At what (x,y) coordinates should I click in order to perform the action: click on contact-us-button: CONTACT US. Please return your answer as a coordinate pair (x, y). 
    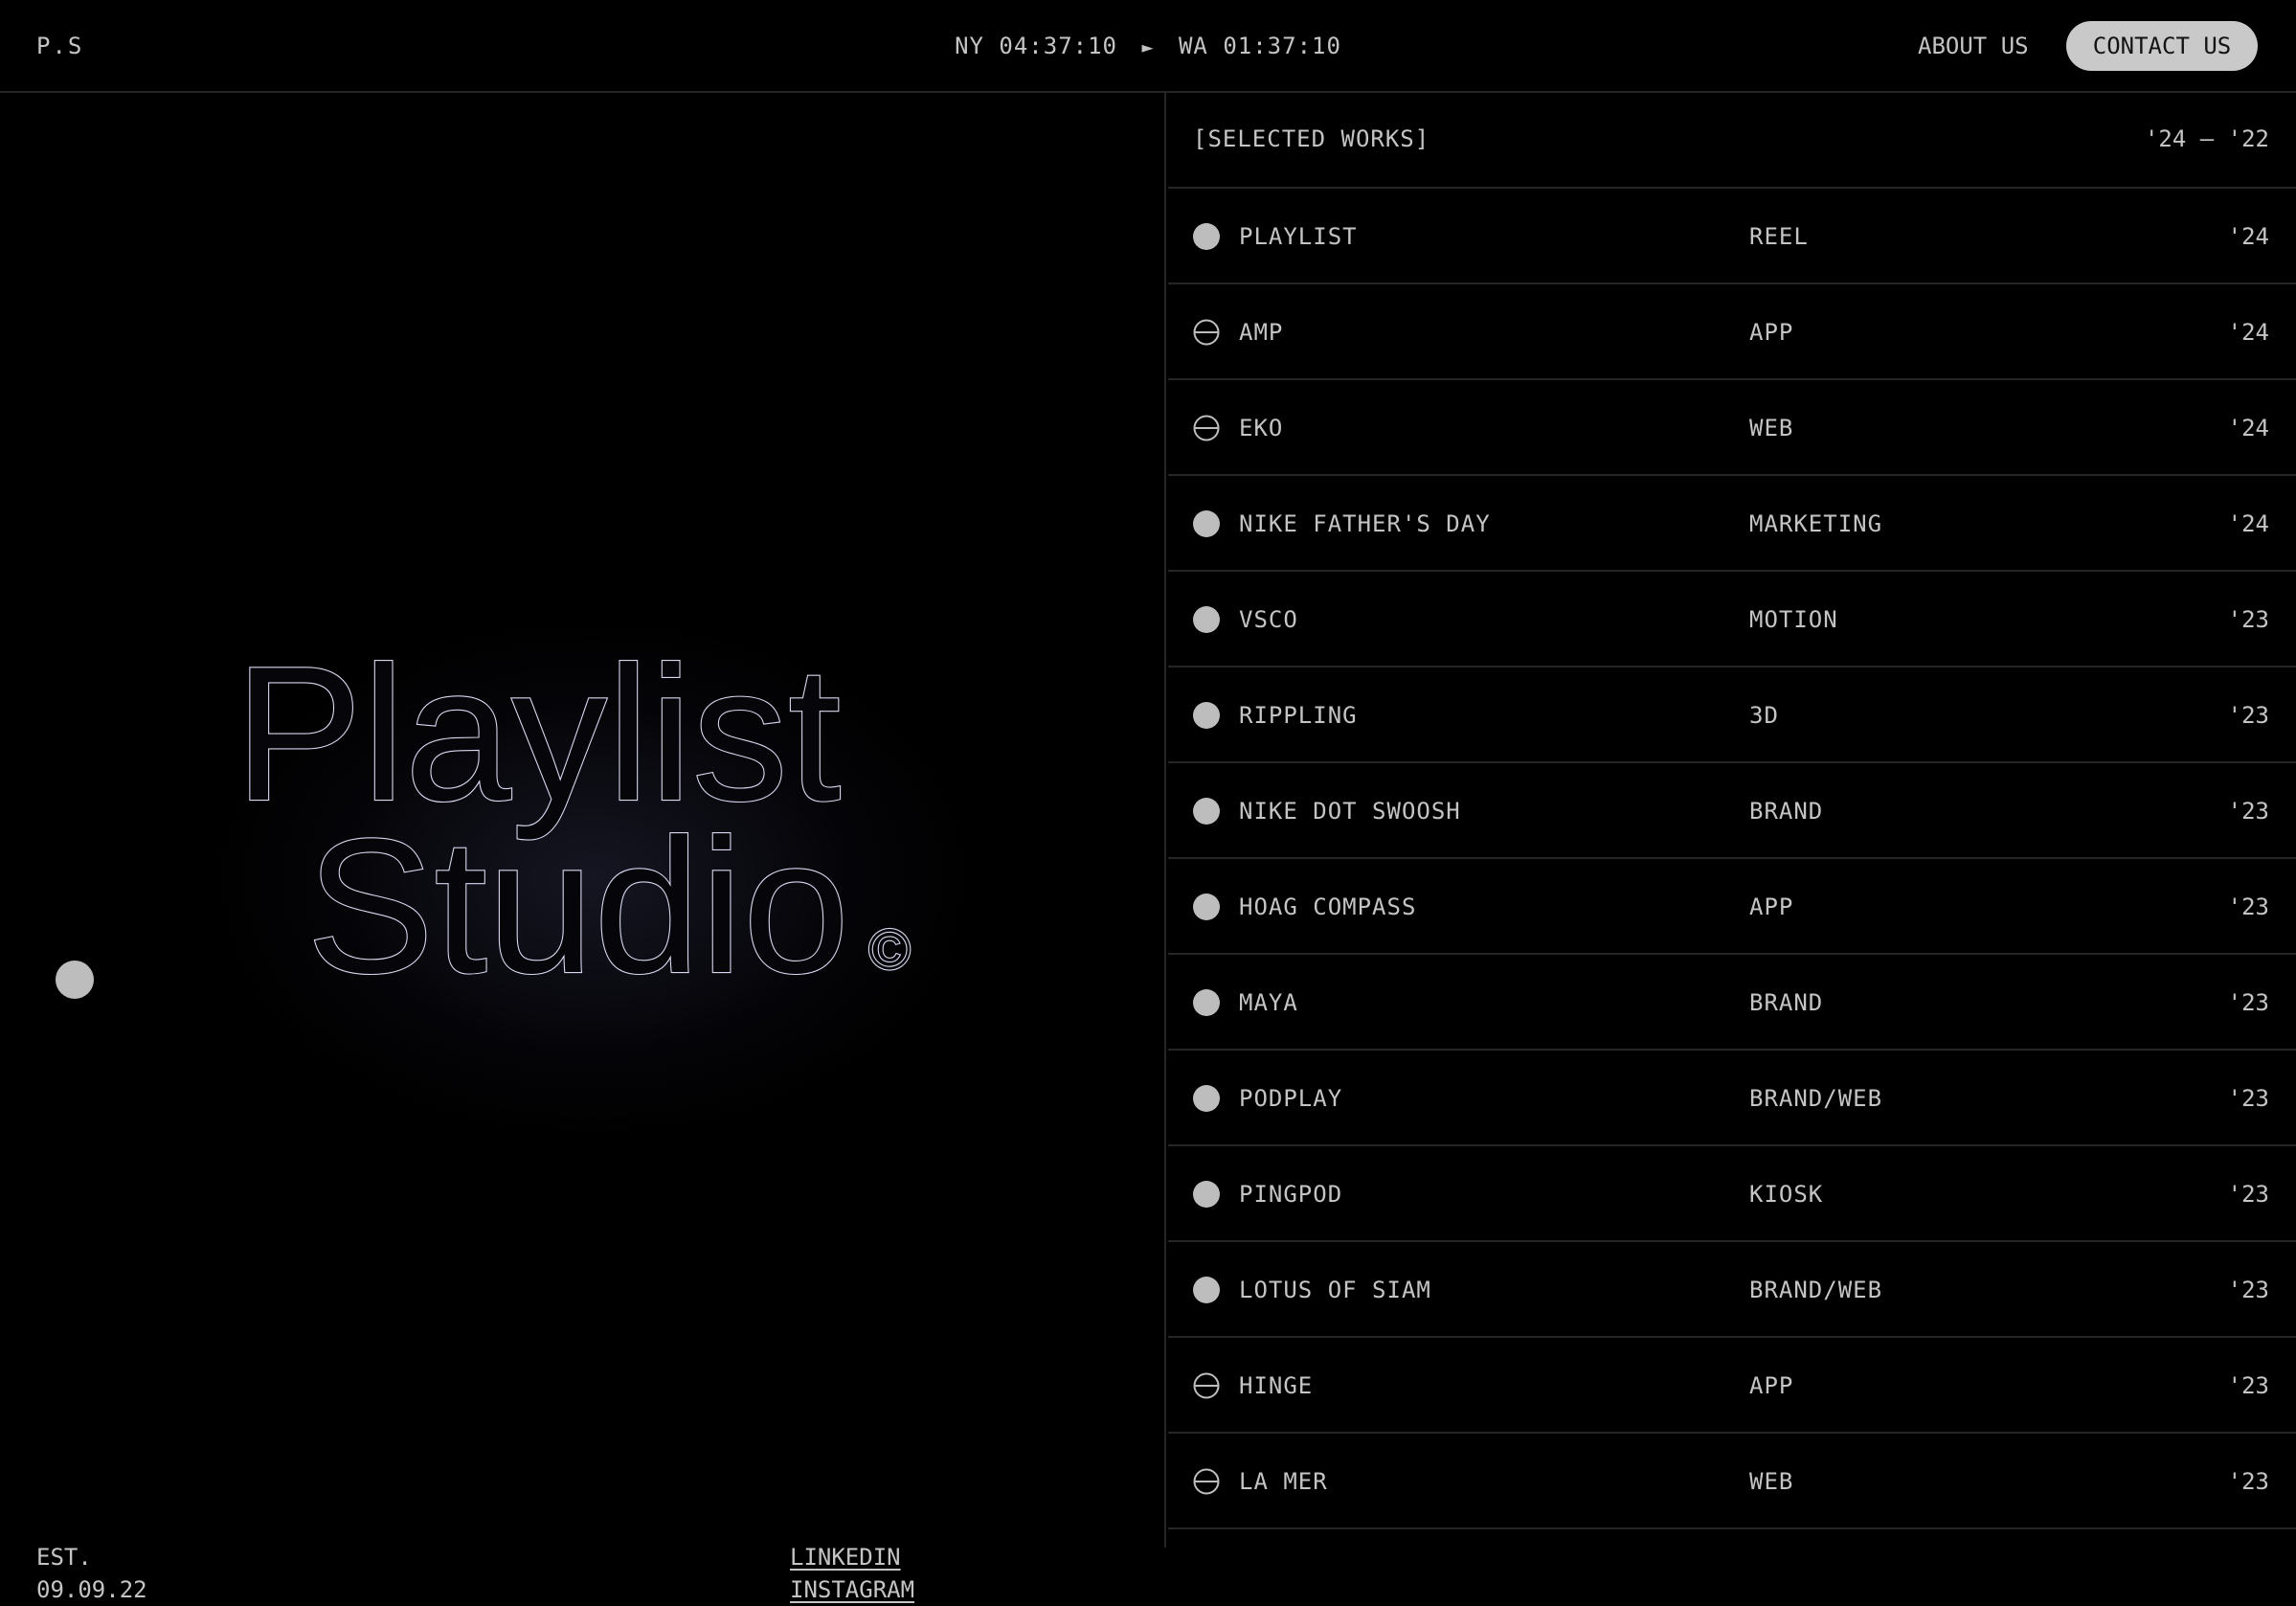
    Looking at the image, I should click on (2162, 46).